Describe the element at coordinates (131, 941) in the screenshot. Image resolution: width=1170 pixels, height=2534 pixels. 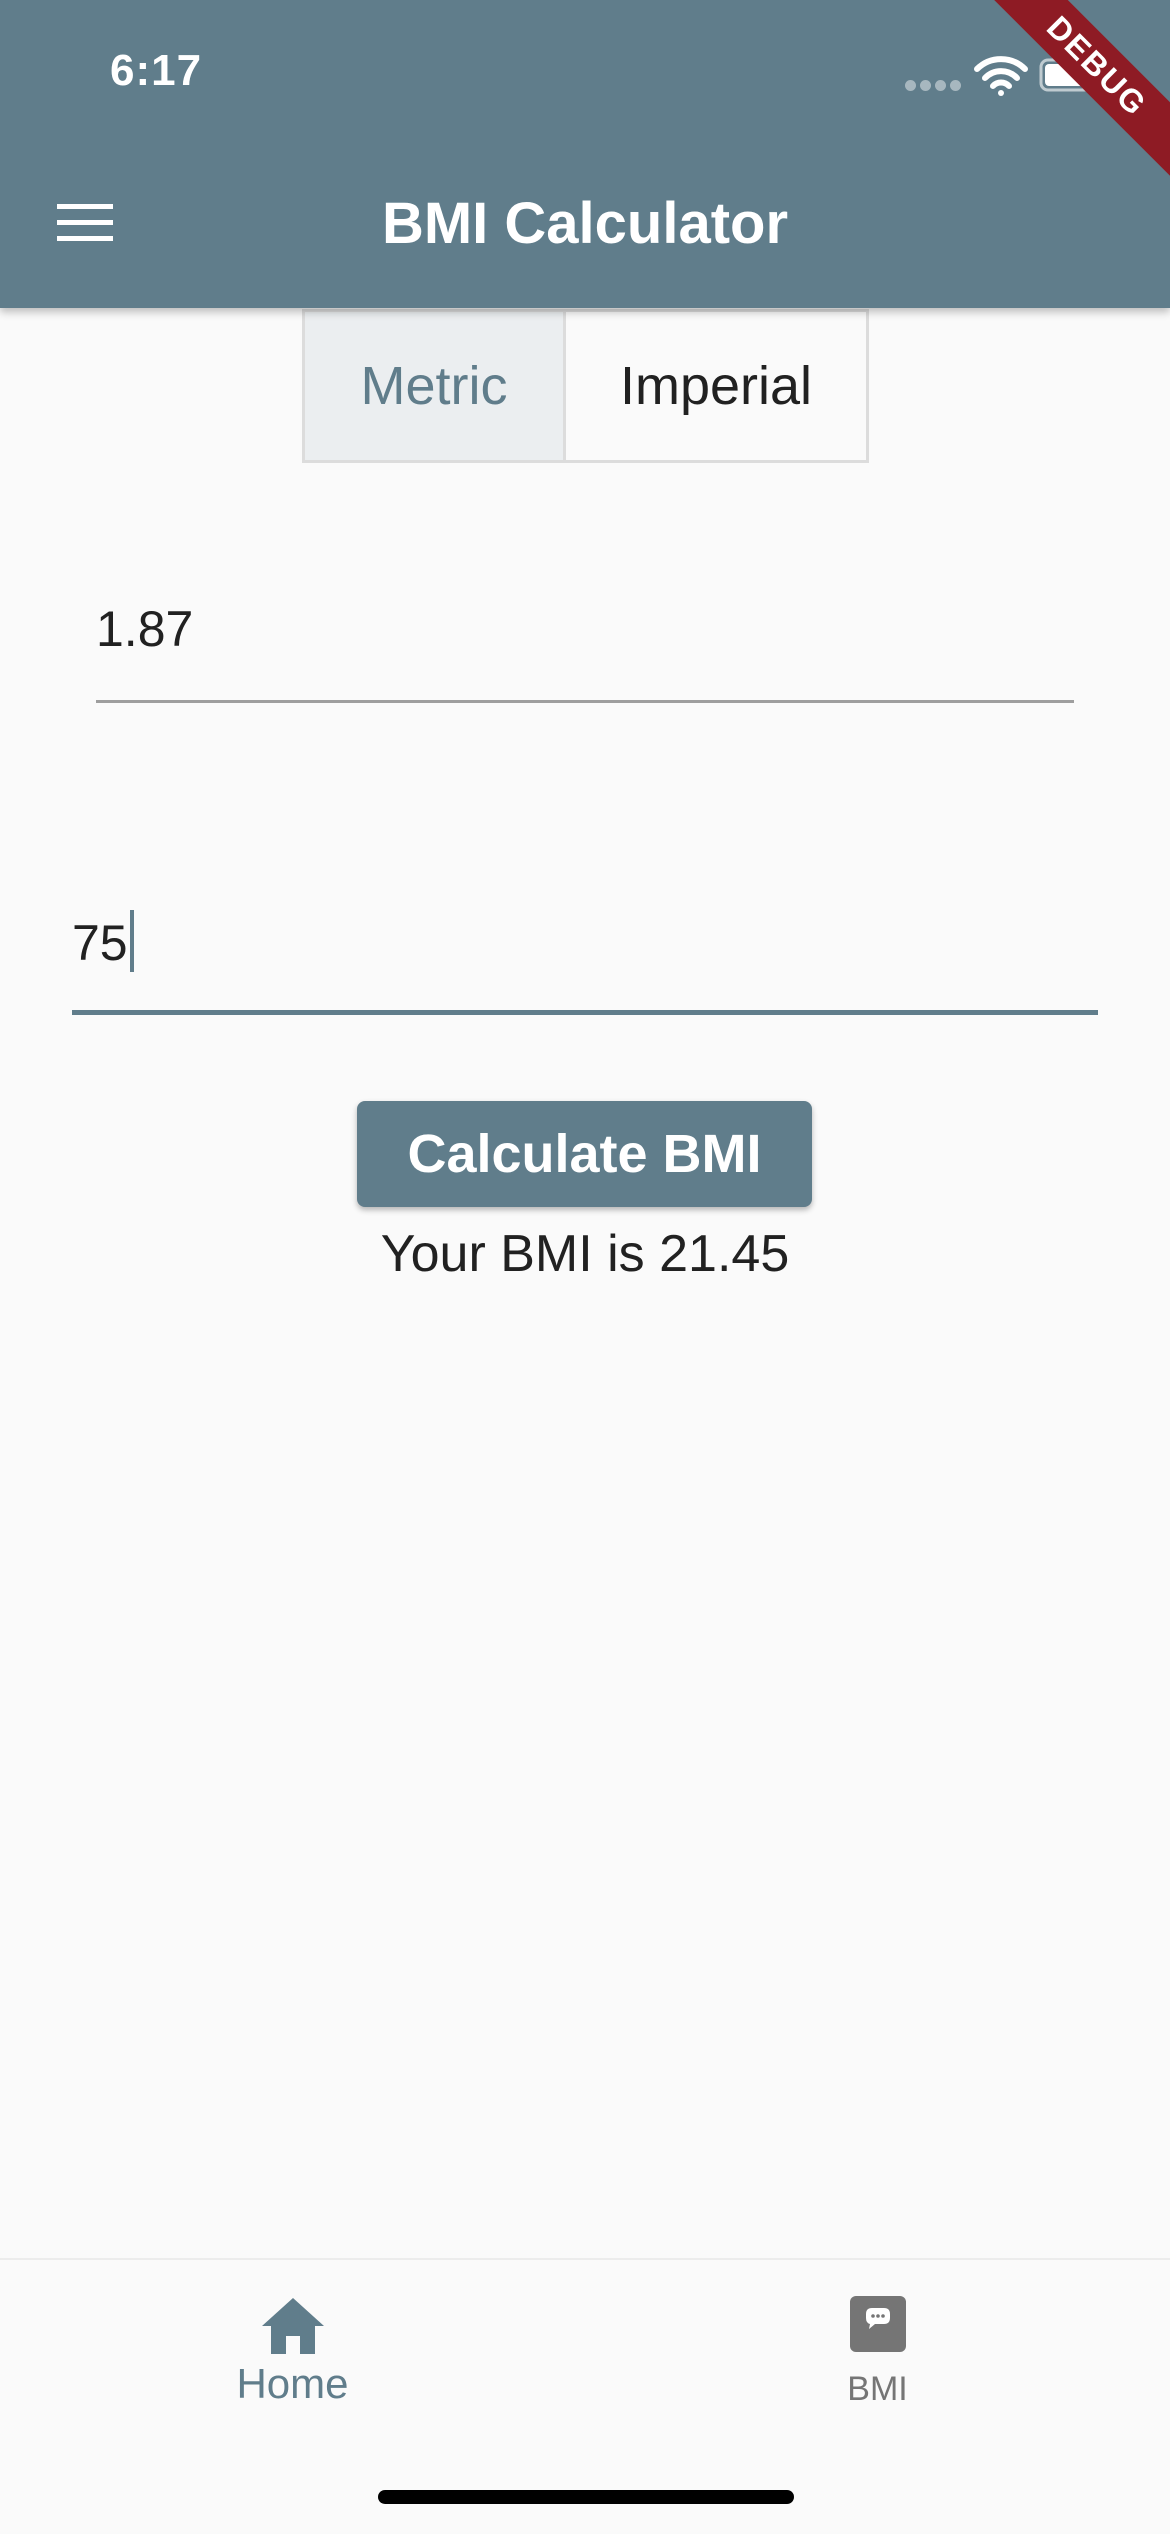
I see `text-caret` at that location.